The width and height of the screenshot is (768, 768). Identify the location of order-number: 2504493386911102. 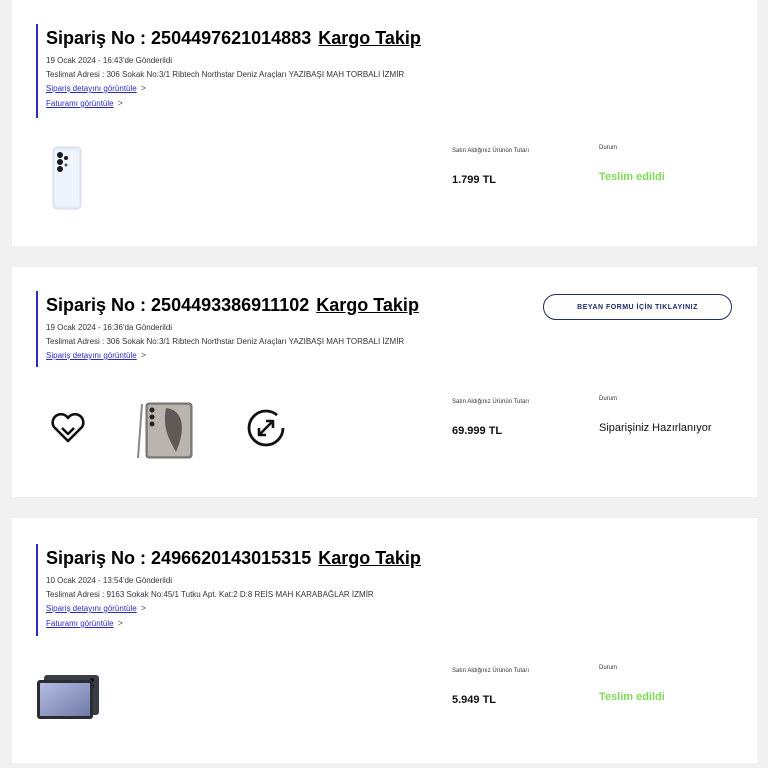
(230, 305).